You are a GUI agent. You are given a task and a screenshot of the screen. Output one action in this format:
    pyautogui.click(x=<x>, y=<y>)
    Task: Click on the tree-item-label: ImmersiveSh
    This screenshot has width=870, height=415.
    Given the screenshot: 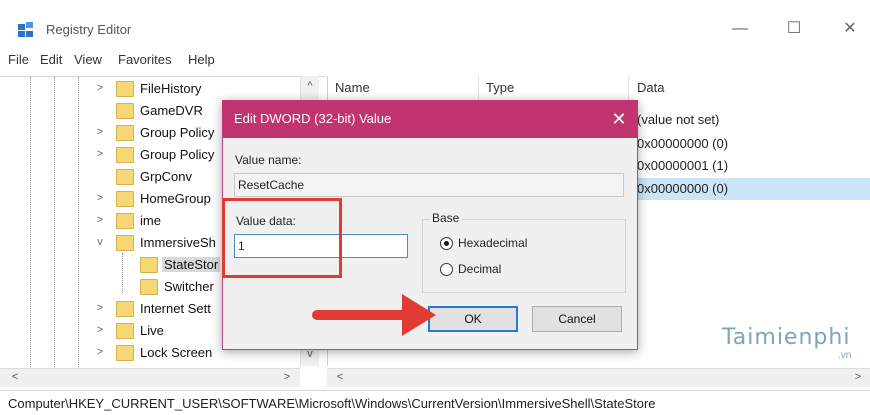 What is the action you would take?
    pyautogui.click(x=178, y=242)
    